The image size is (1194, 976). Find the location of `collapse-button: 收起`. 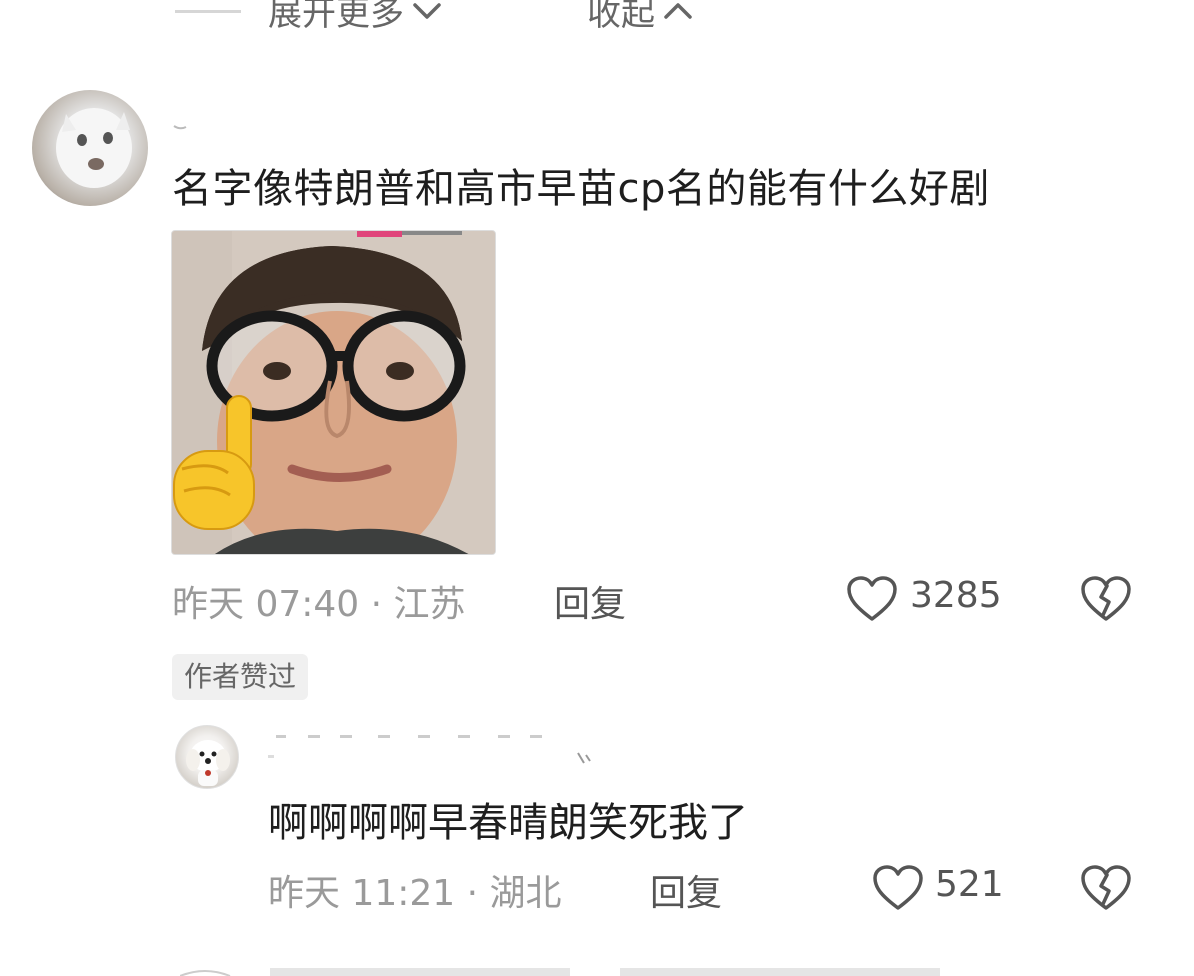

collapse-button: 收起 is located at coordinates (641, 17).